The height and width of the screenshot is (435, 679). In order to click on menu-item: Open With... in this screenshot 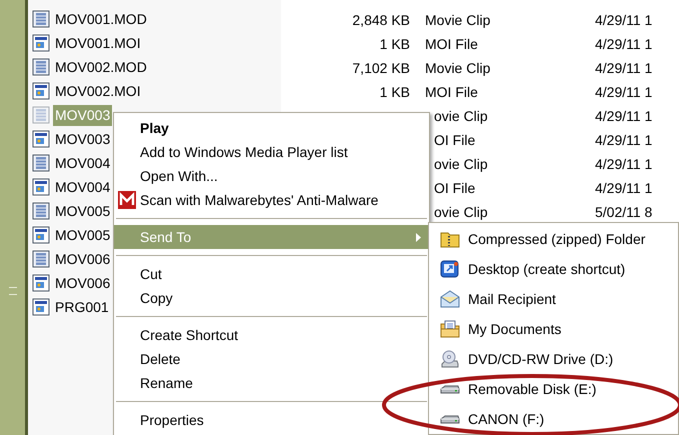, I will do `click(271, 176)`.